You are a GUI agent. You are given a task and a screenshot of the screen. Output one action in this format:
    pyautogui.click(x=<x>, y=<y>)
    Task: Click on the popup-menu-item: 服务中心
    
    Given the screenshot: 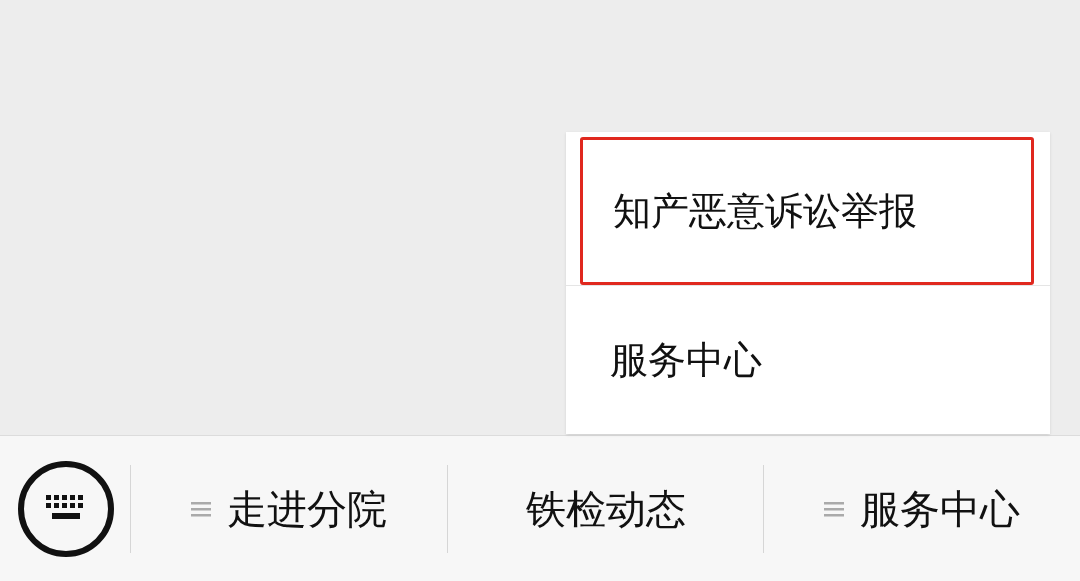 What is the action you would take?
    pyautogui.click(x=808, y=360)
    